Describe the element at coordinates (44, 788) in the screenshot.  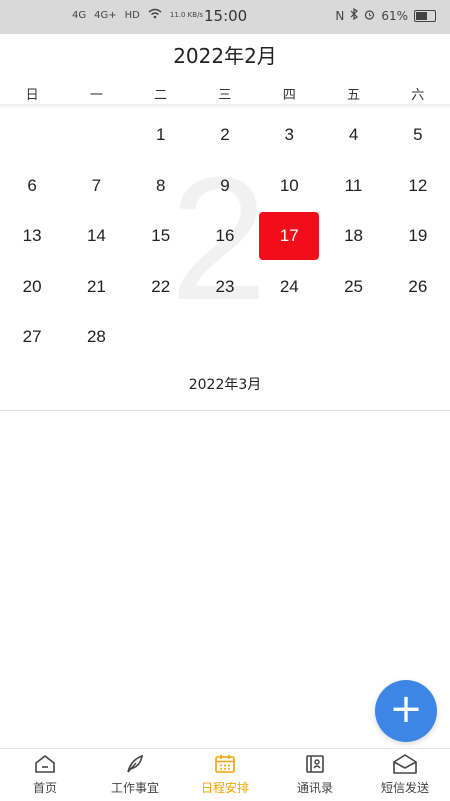
I see `tab-label: 首页` at that location.